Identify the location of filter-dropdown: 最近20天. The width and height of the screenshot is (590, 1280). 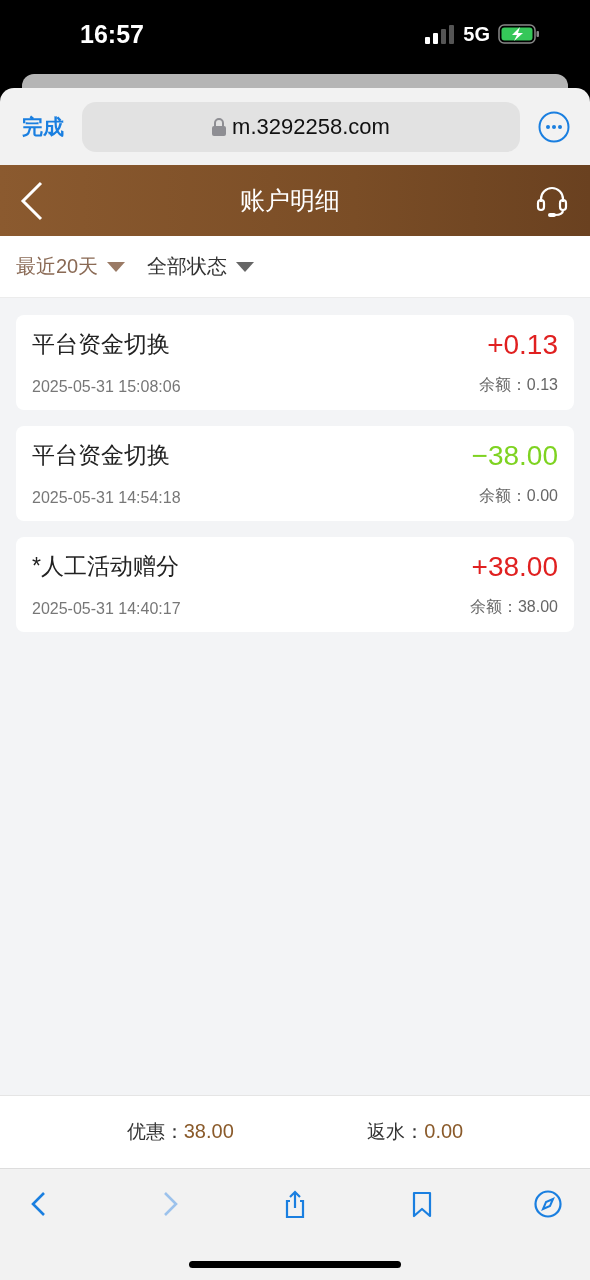
(71, 266).